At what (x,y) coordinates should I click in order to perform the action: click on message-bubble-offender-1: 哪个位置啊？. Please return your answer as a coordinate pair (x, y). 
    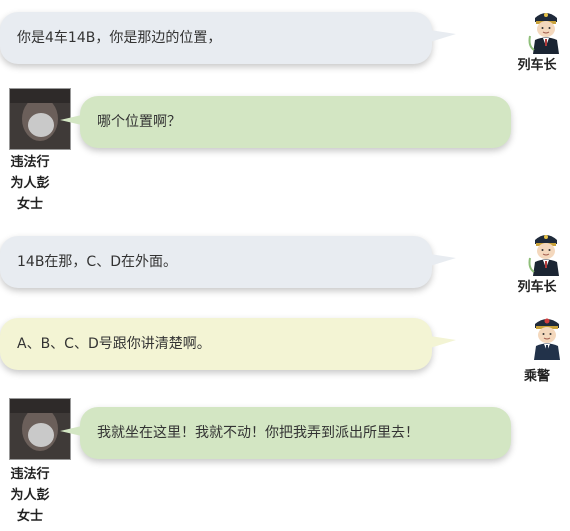
    Looking at the image, I should click on (295, 122).